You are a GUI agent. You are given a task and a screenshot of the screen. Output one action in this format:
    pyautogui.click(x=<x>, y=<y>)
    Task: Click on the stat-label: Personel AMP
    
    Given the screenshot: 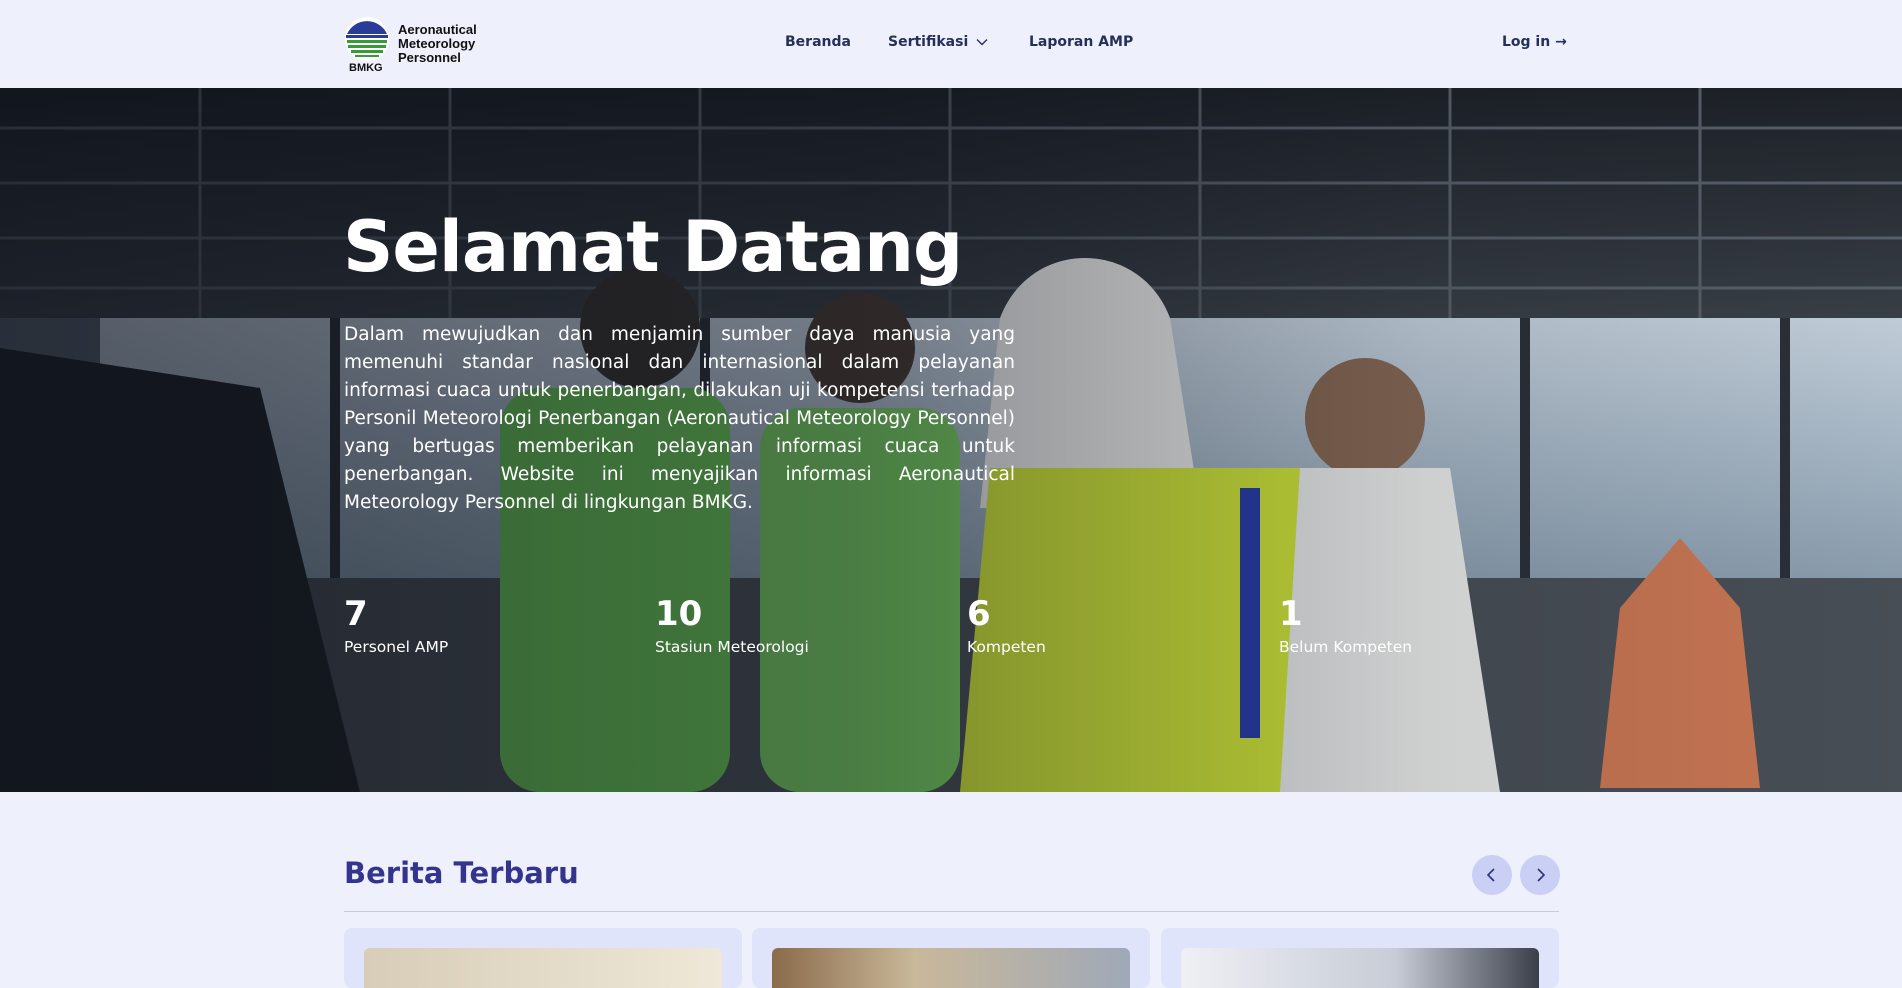 What is the action you would take?
    pyautogui.click(x=396, y=647)
    